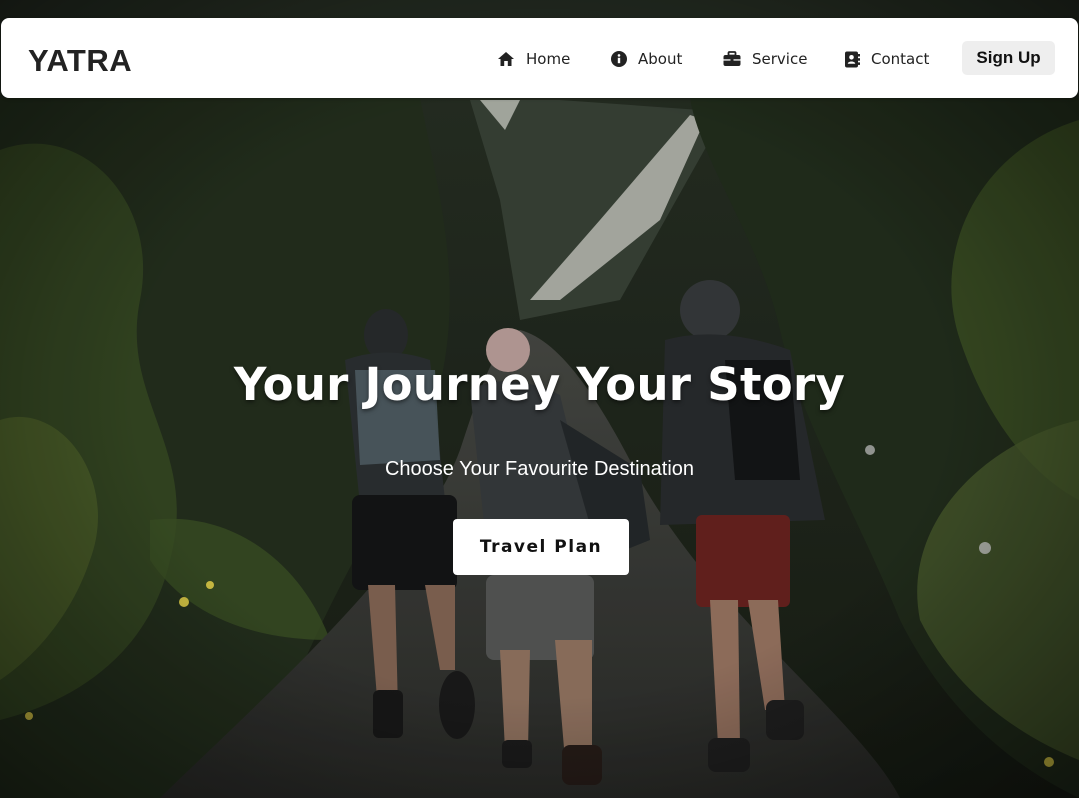  I want to click on info-circle-icon, so click(619, 59).